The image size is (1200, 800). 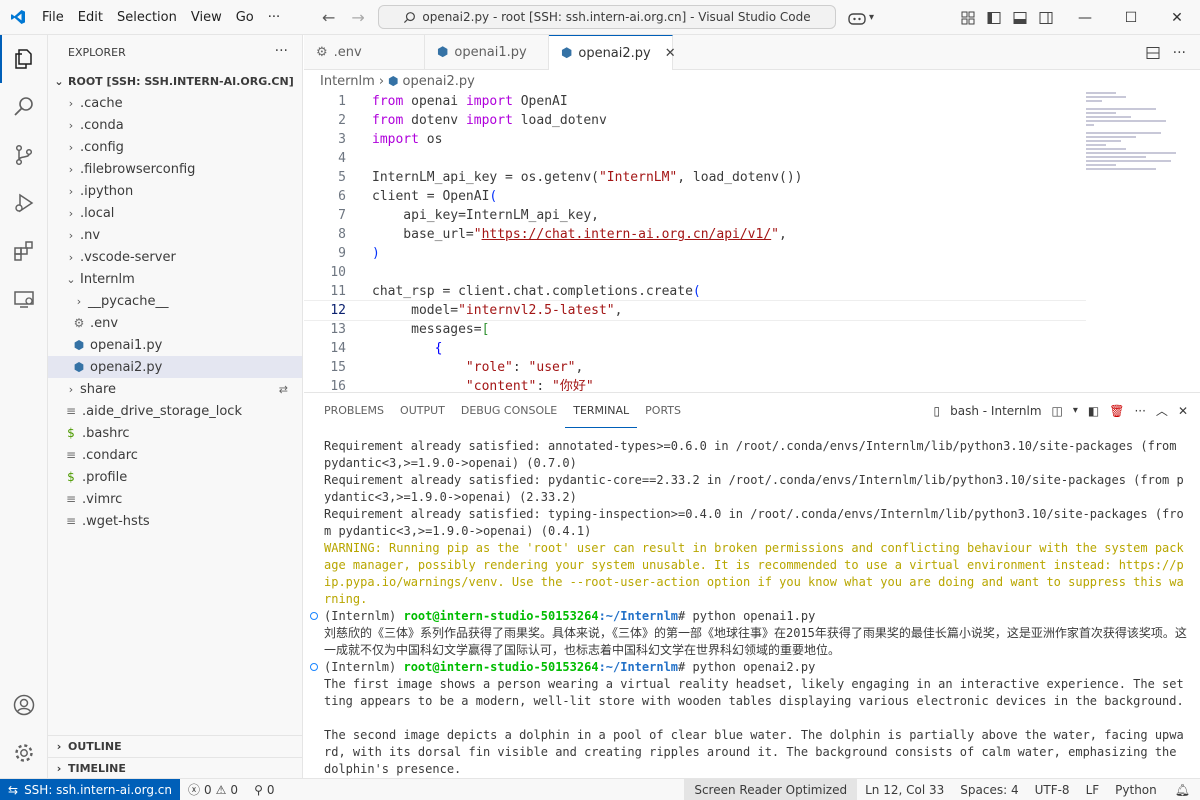 I want to click on tree-item: ≡ .aide_drive_storage_lock, so click(x=175, y=411).